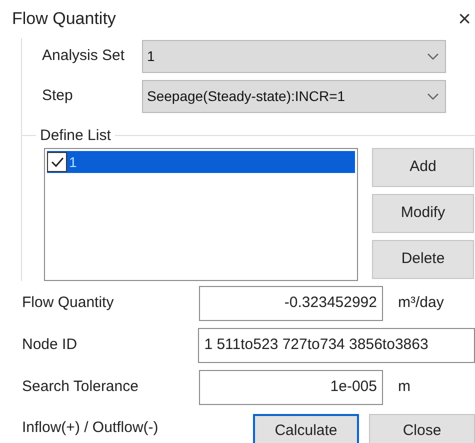 This screenshot has height=443, width=475. I want to click on dropdown: Seepage(Steady-state):INCR=1, so click(294, 96).